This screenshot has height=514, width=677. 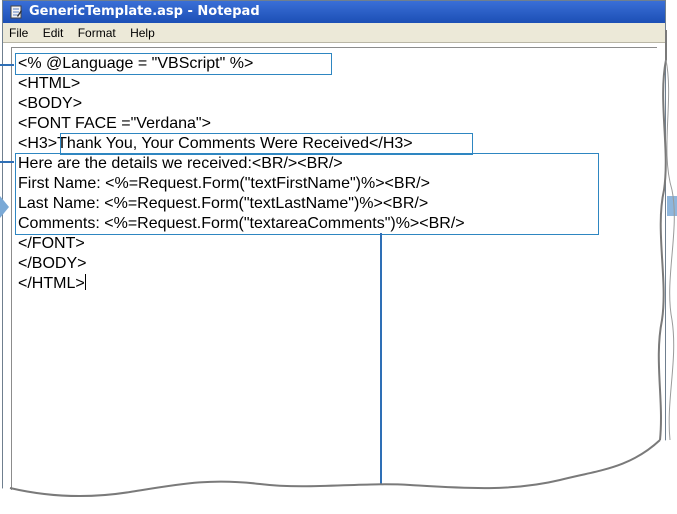 What do you see at coordinates (173, 64) in the screenshot?
I see `highlight-language-directive` at bounding box center [173, 64].